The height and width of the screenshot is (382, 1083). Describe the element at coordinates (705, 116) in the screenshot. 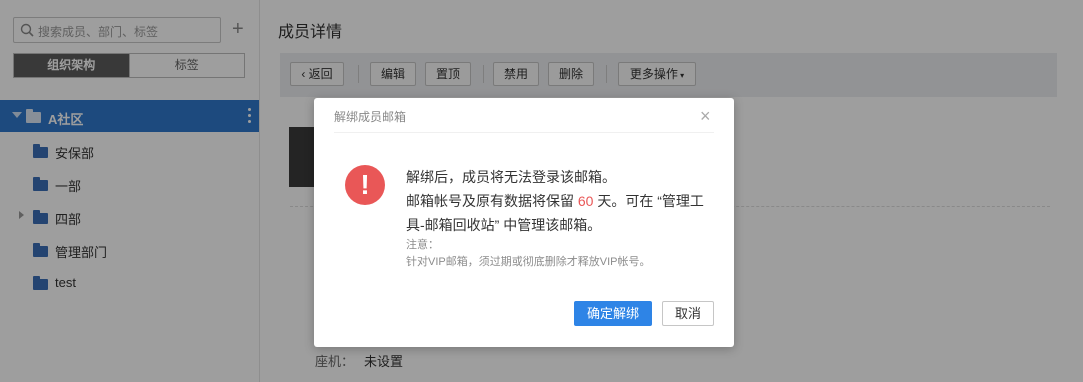

I see `close-icon: ×` at that location.